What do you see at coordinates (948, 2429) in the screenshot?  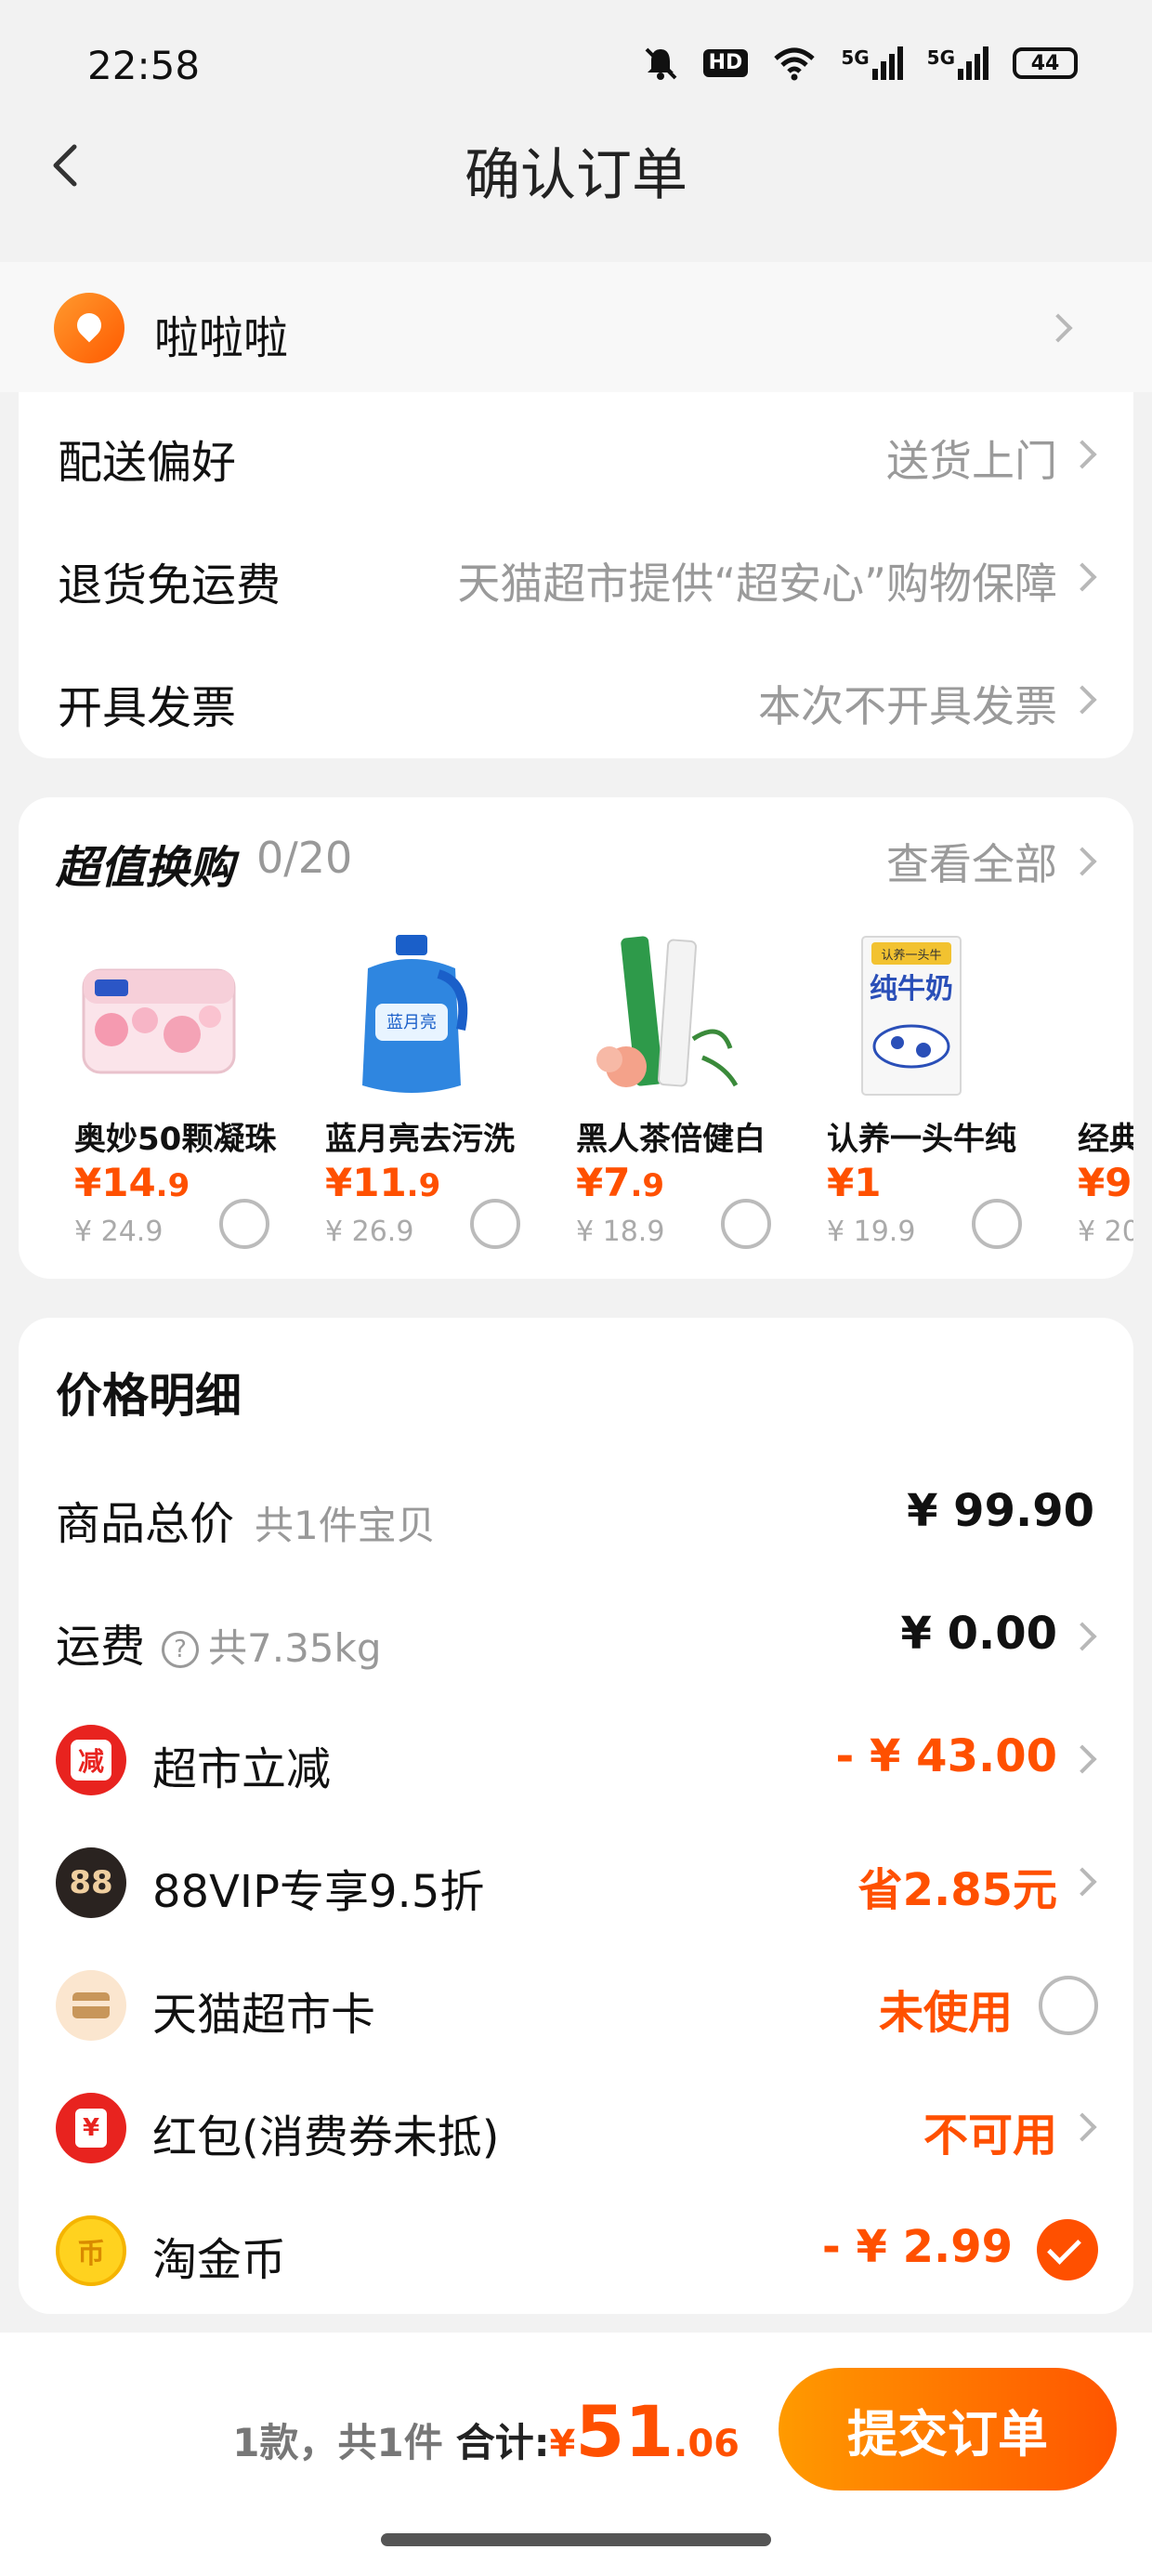 I see `submit-order-button: 提交订单` at bounding box center [948, 2429].